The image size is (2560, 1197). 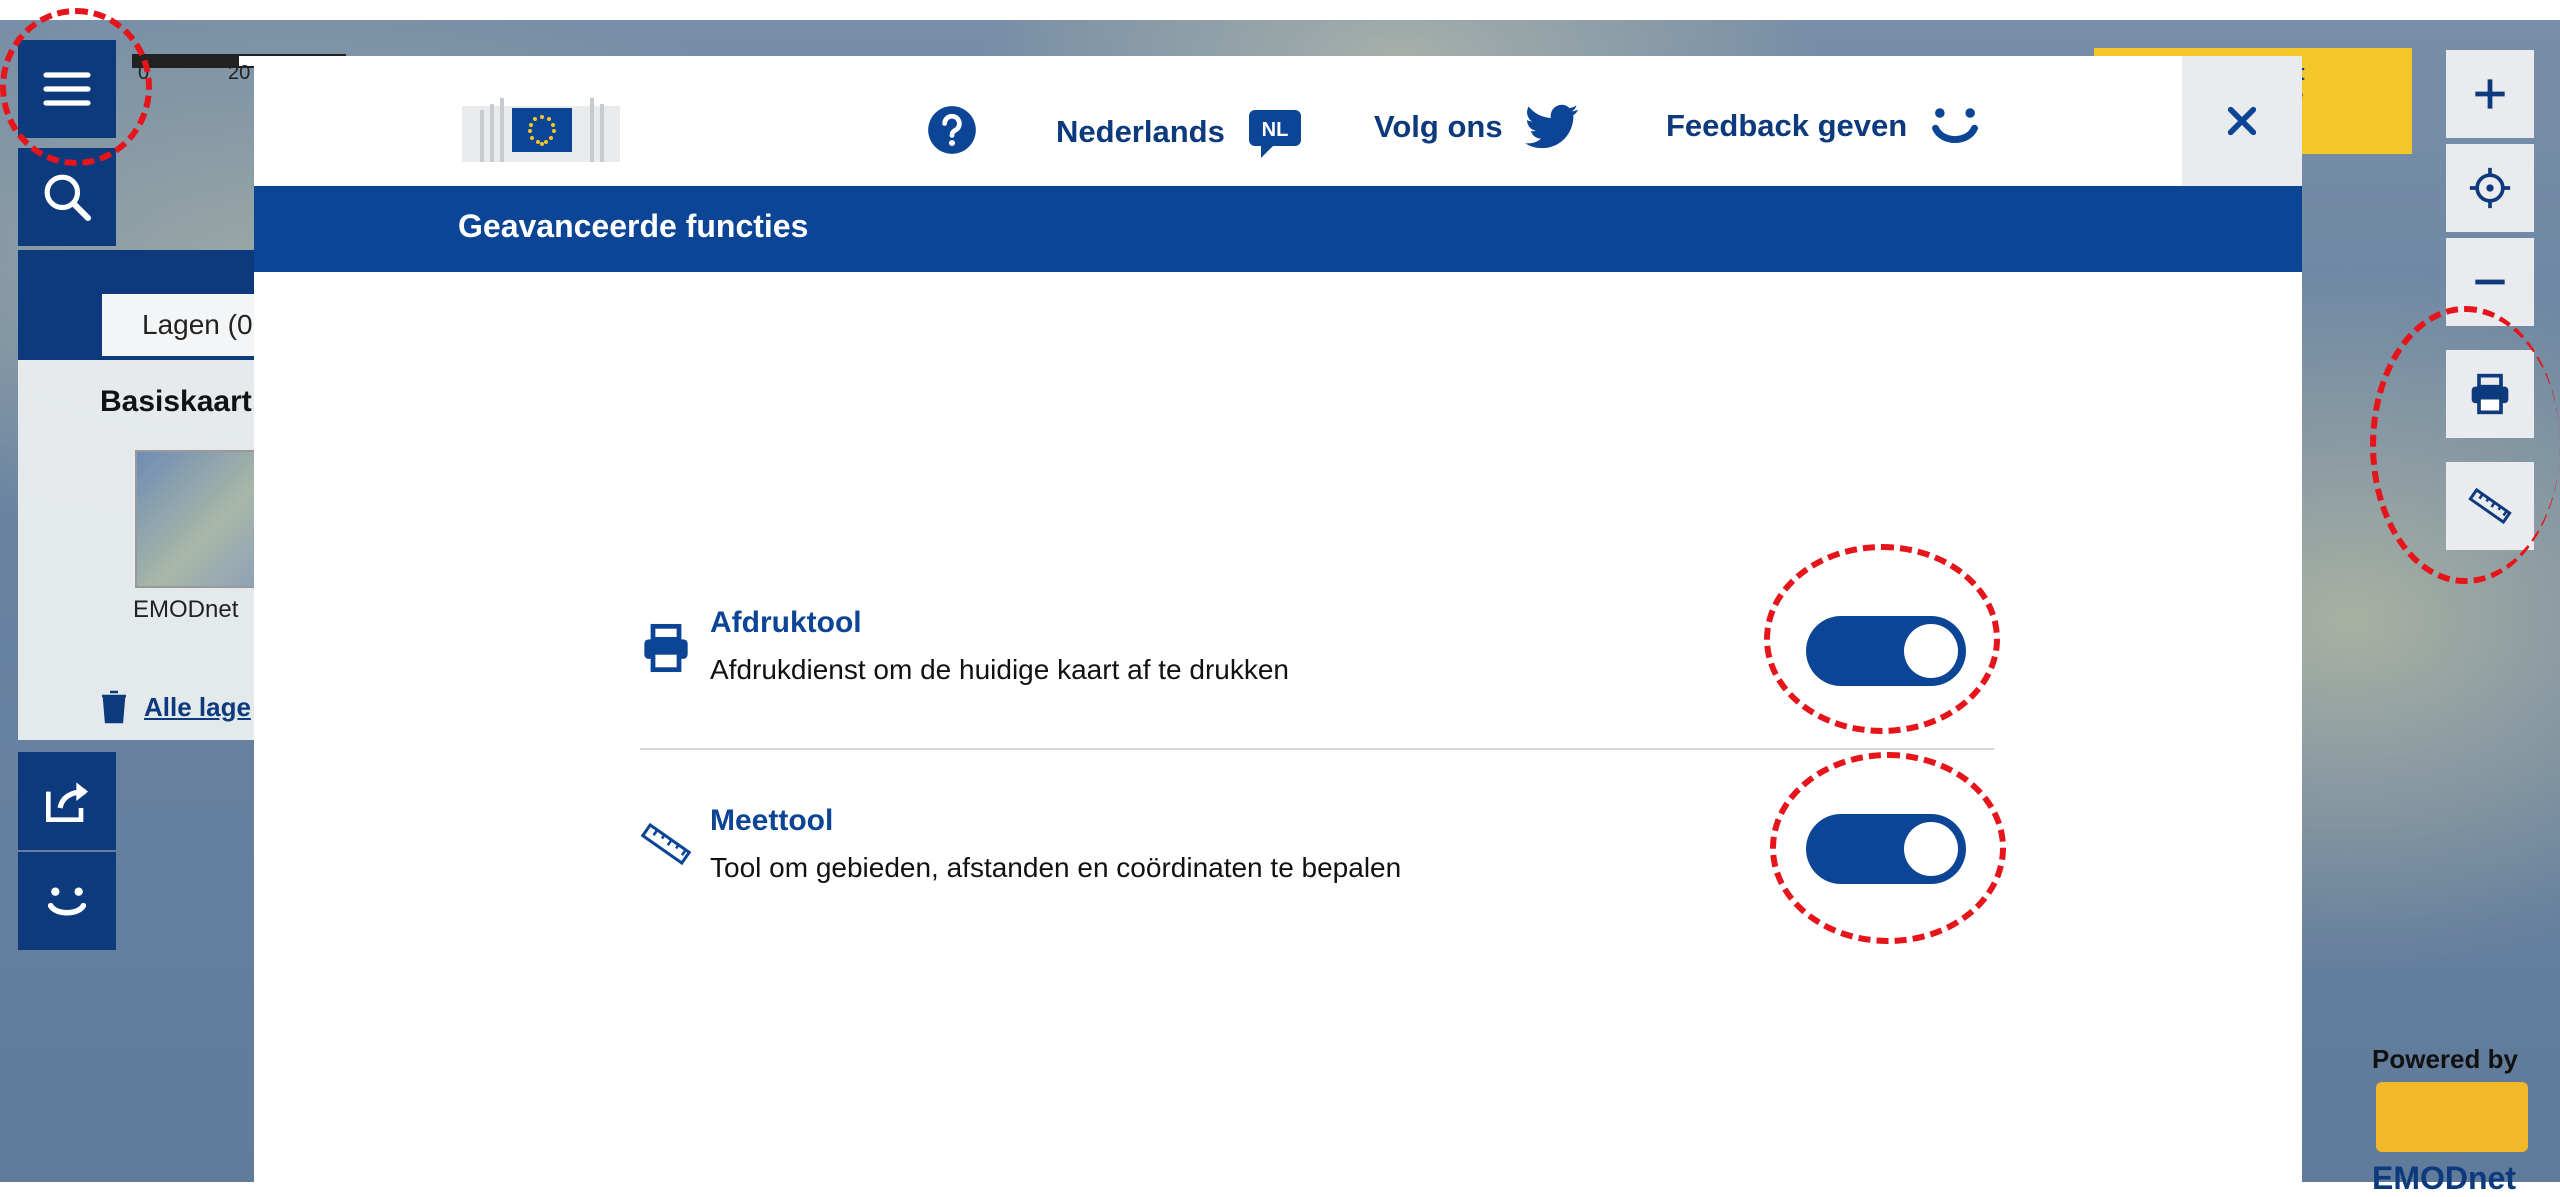 What do you see at coordinates (239, 73) in the screenshot?
I see `scale-label-end: 20` at bounding box center [239, 73].